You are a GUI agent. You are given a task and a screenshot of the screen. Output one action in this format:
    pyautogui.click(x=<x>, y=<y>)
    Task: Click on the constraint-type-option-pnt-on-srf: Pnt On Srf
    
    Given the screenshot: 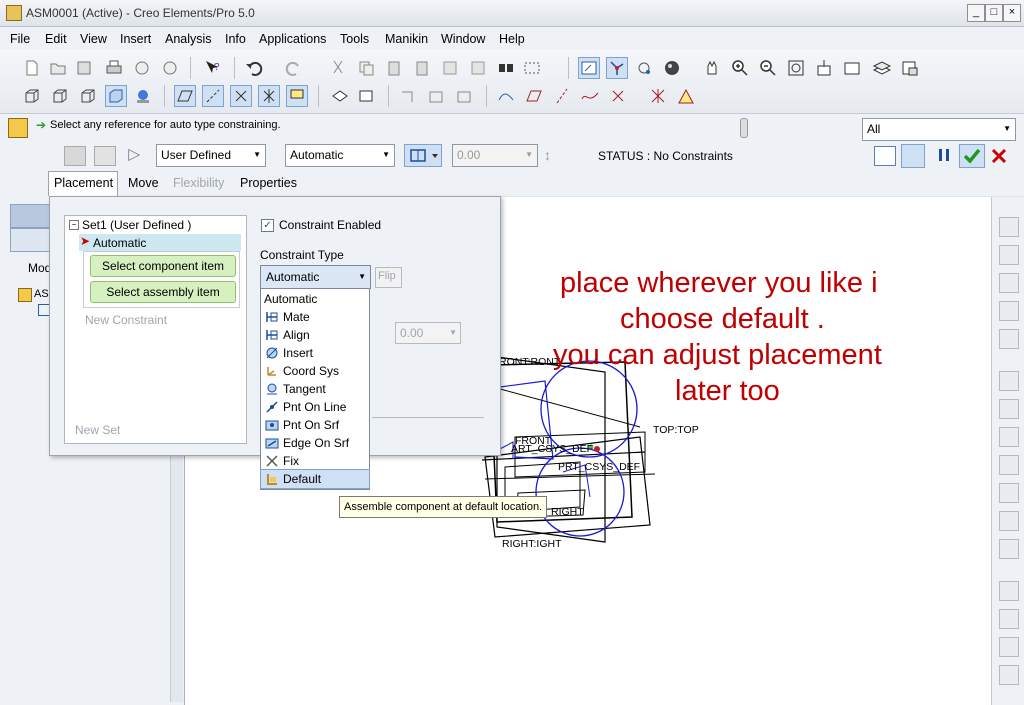 What is the action you would take?
    pyautogui.click(x=315, y=425)
    